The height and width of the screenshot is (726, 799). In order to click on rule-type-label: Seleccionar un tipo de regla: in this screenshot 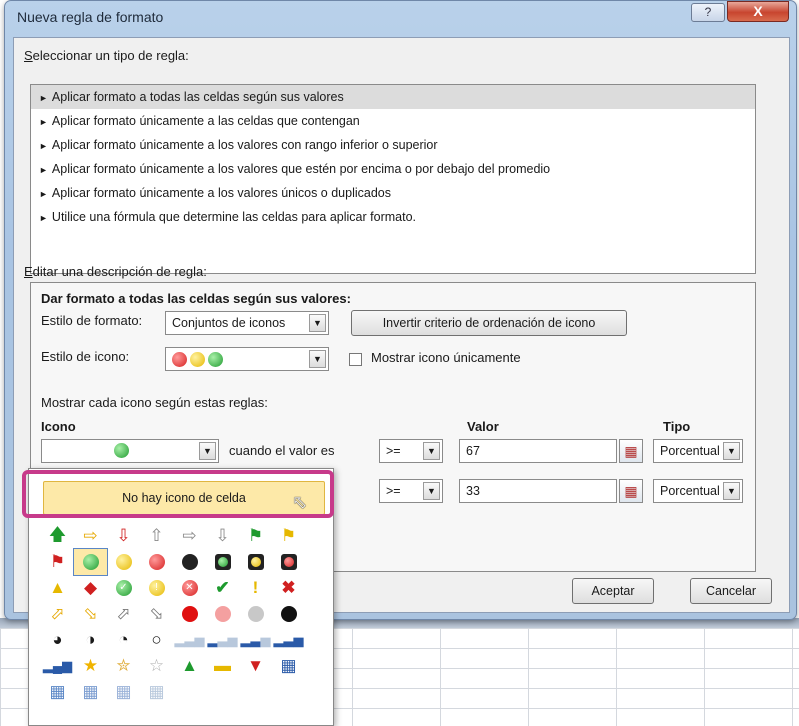, I will do `click(106, 55)`.